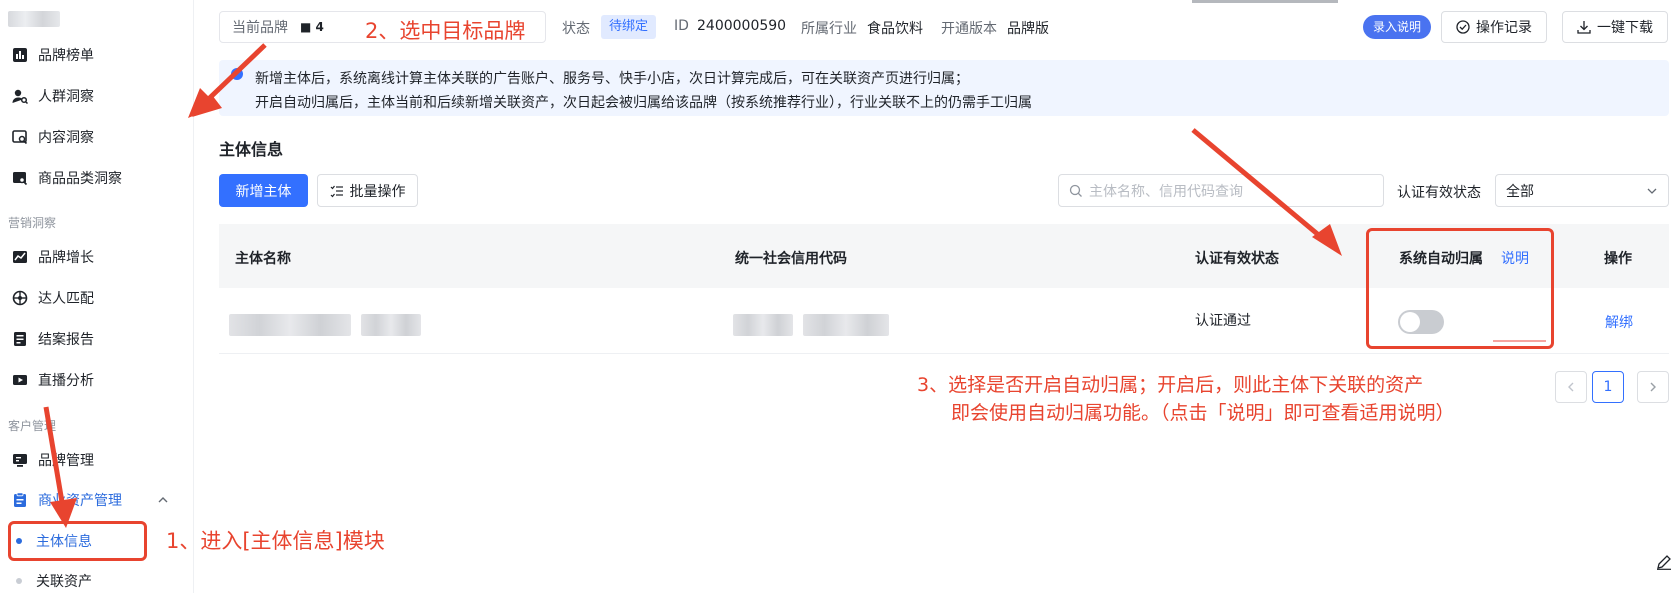 The image size is (1675, 593). I want to click on download-label: 一键下载, so click(1625, 28).